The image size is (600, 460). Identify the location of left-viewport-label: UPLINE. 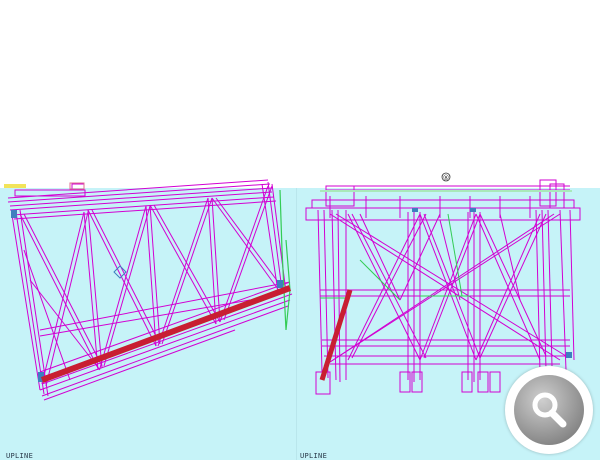
(20, 456).